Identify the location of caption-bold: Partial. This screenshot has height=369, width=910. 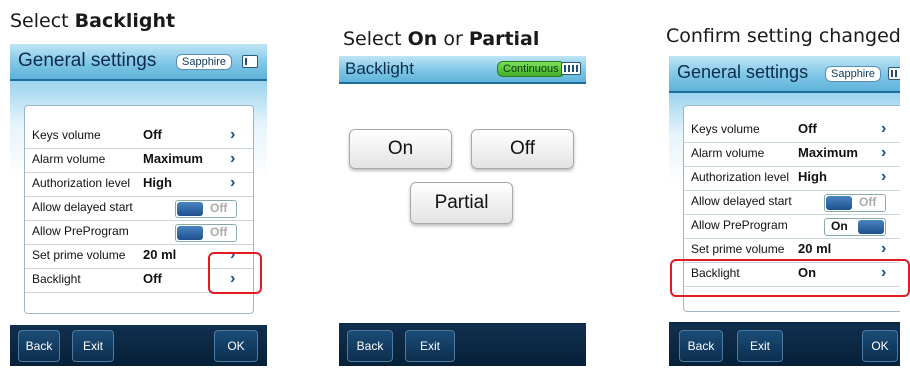
(504, 39).